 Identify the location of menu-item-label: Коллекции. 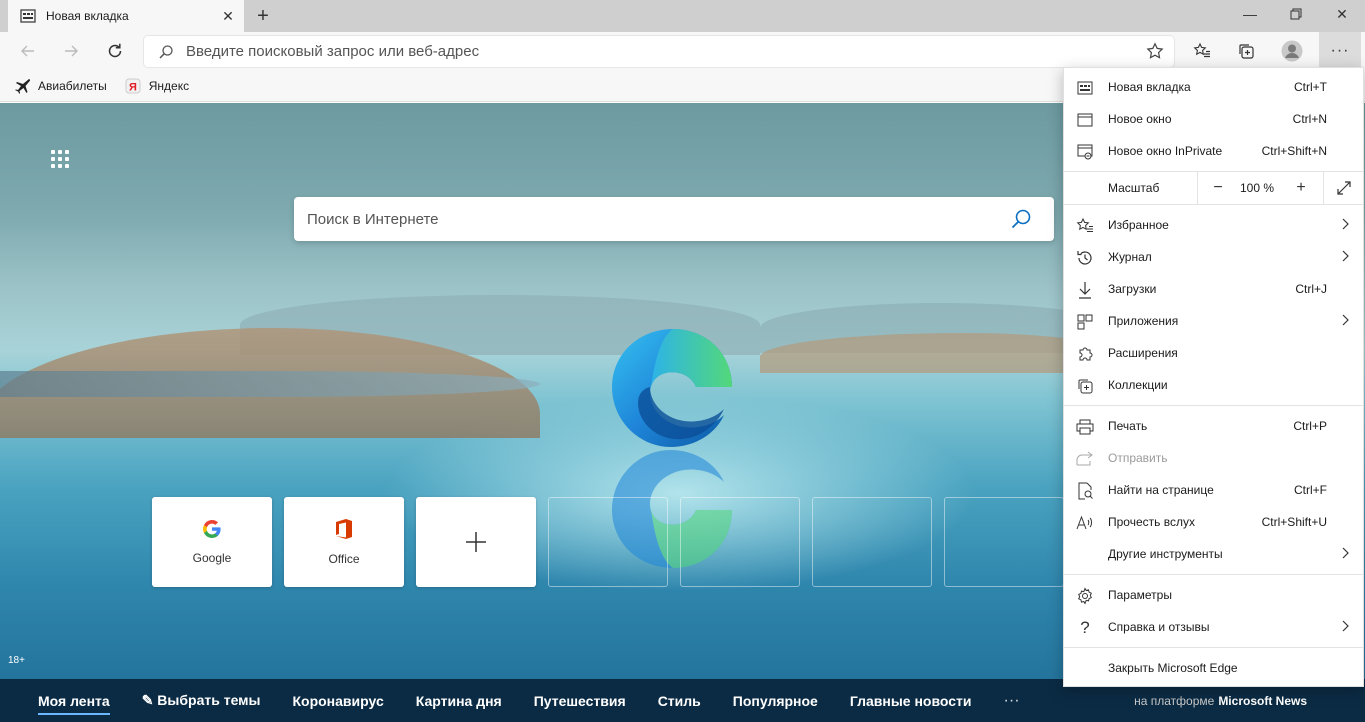
(1138, 385).